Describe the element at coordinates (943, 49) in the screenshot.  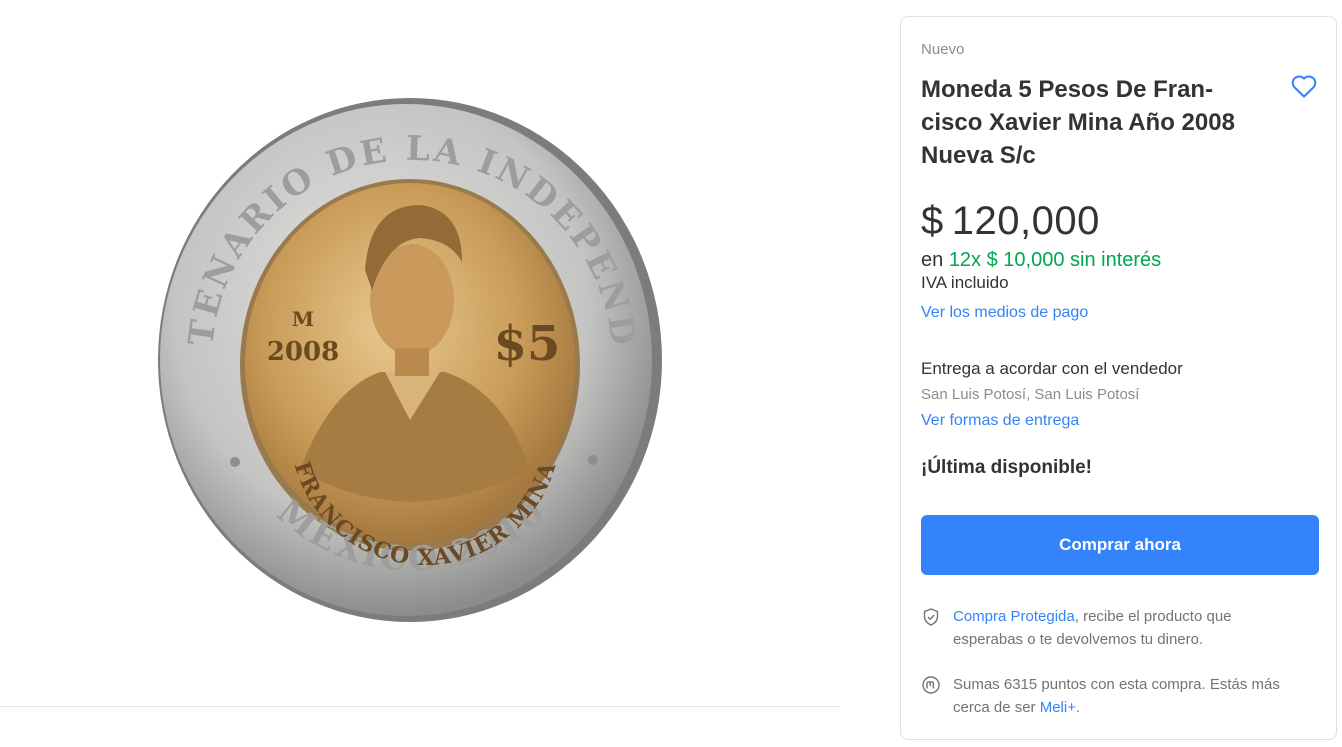
I see `condition-label: Nuevo` at that location.